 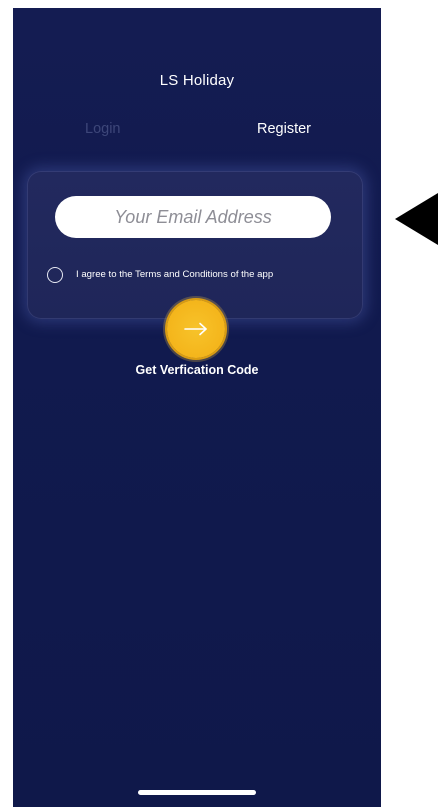 What do you see at coordinates (197, 792) in the screenshot?
I see `home-indicator` at bounding box center [197, 792].